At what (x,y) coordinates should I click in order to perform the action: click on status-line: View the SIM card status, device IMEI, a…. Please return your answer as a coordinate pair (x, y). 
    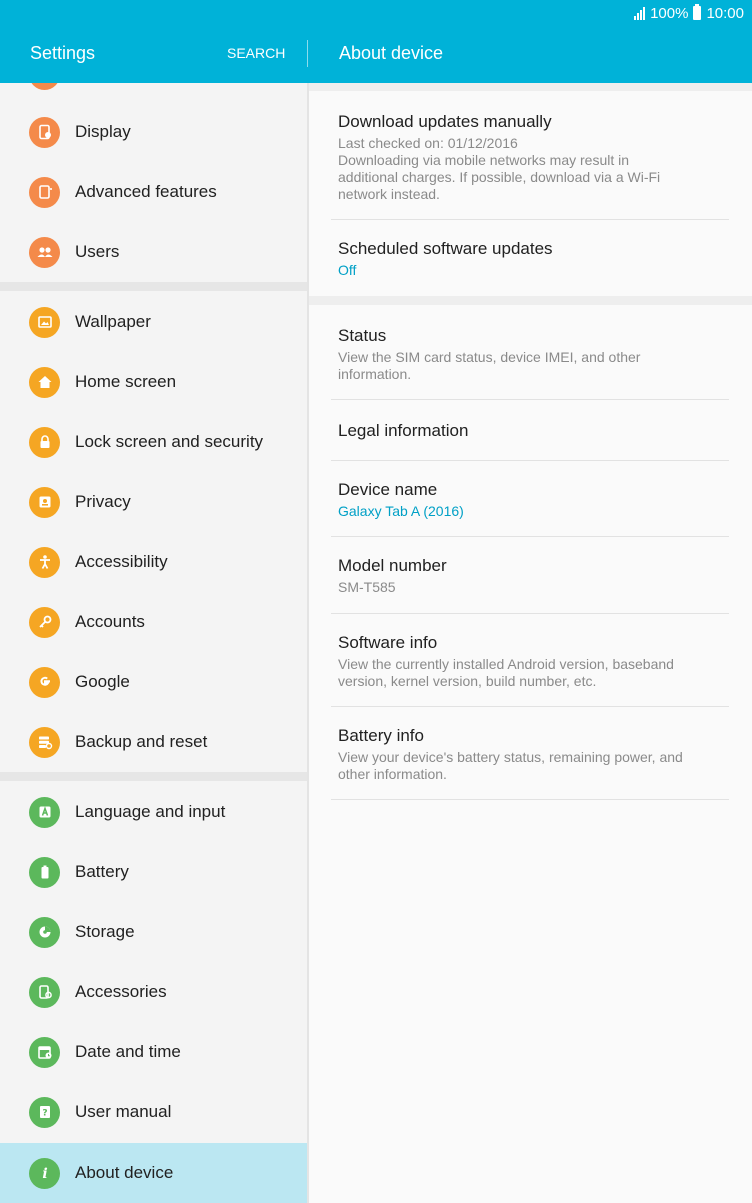
    Looking at the image, I should click on (489, 357).